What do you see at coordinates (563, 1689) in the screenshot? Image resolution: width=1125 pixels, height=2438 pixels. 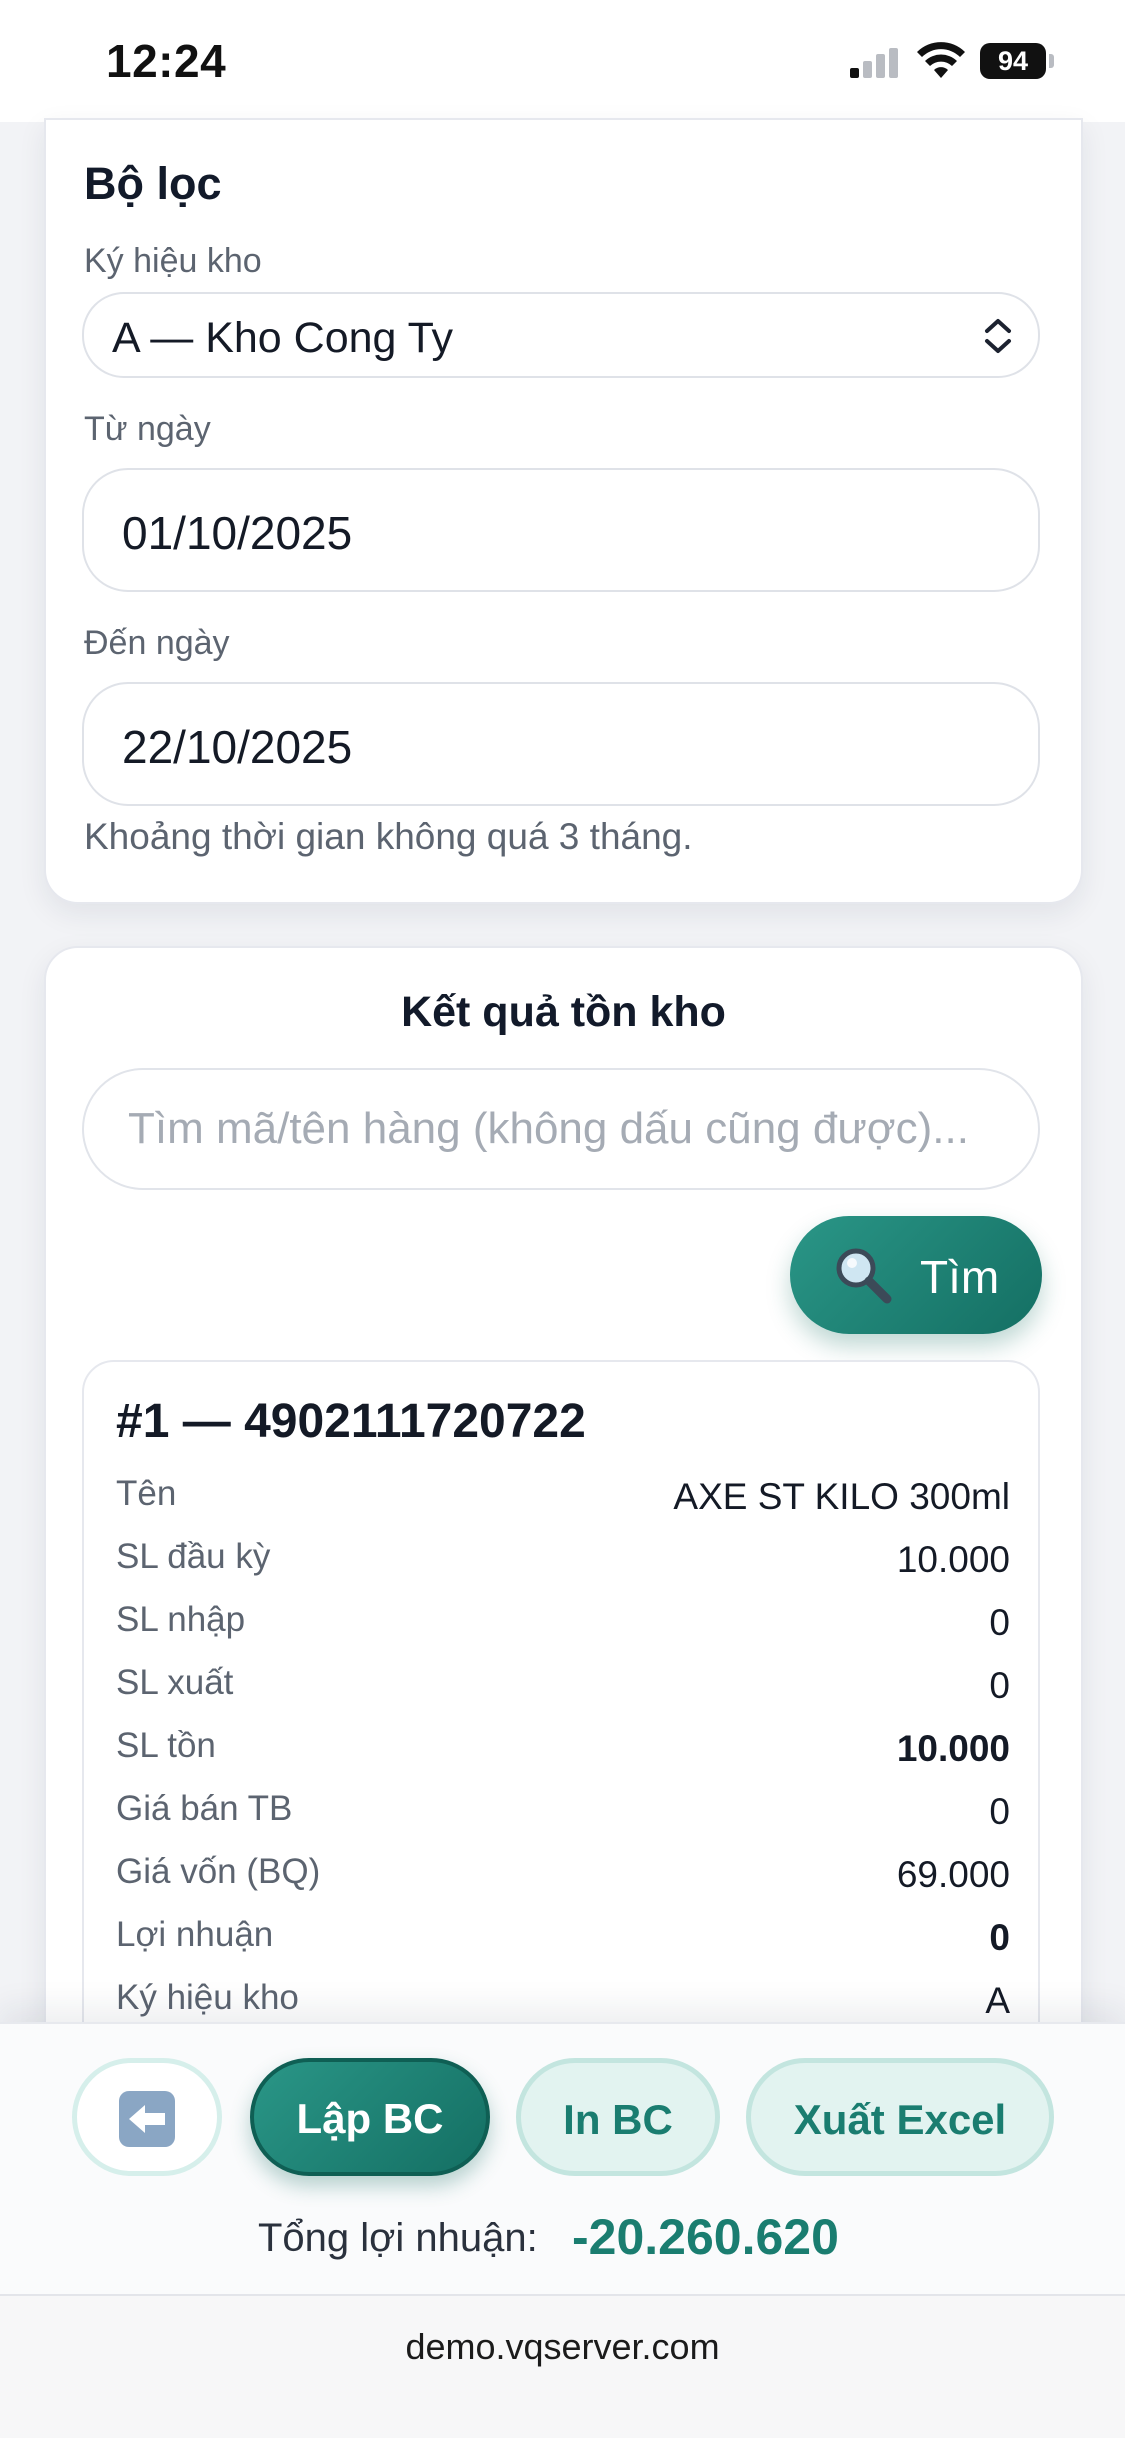 I see `item-row-export-qty: SL xuất 0` at bounding box center [563, 1689].